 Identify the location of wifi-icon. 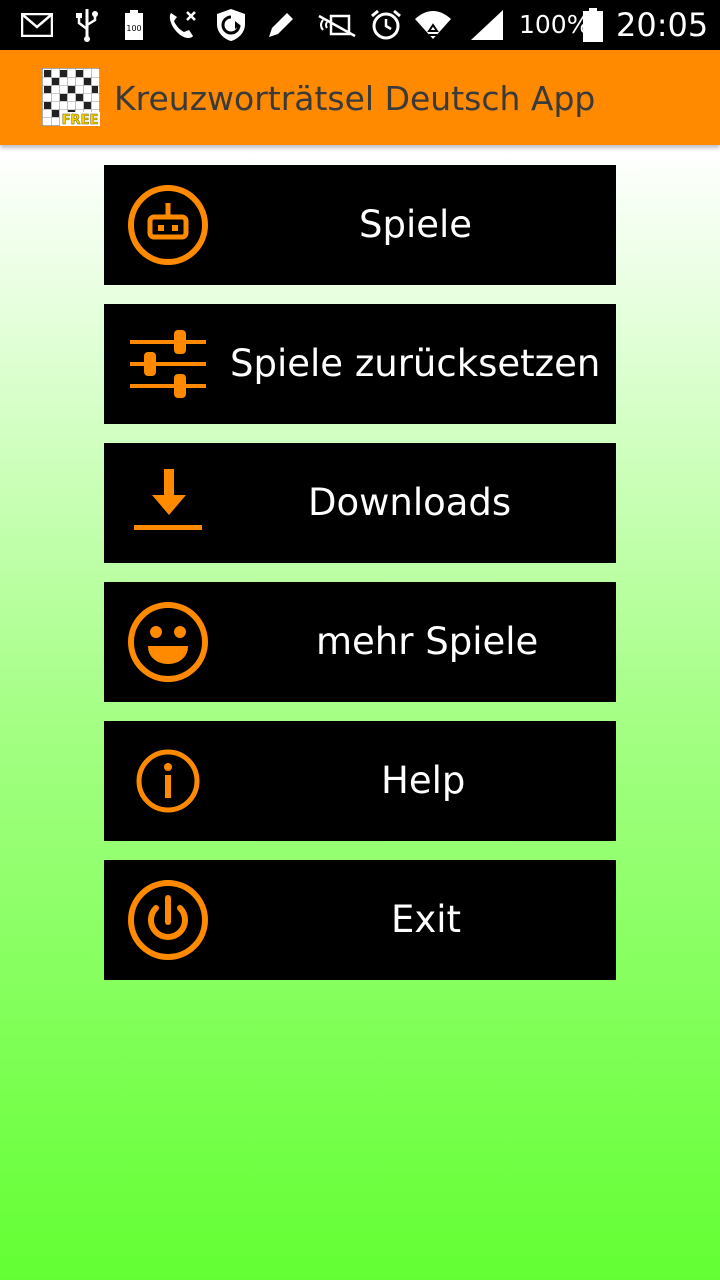
(433, 25).